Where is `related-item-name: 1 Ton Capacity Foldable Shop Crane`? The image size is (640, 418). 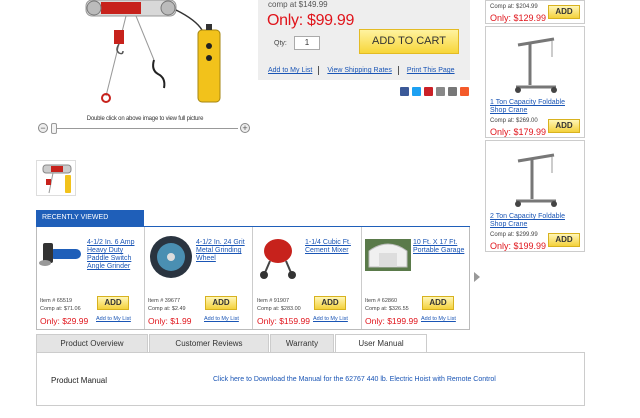 related-item-name: 1 Ton Capacity Foldable Shop Crane is located at coordinates (532, 107).